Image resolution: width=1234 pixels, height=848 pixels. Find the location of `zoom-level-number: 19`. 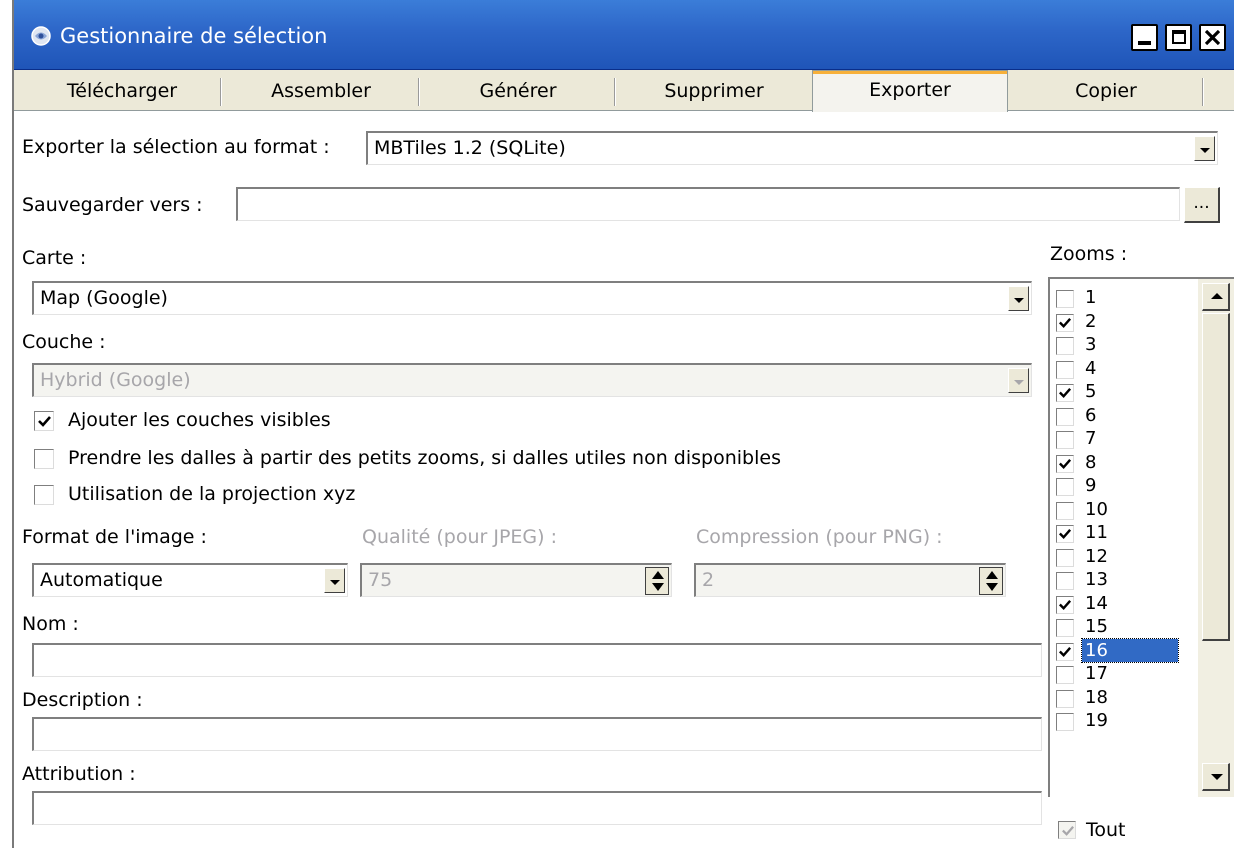

zoom-level-number: 19 is located at coordinates (1096, 720).